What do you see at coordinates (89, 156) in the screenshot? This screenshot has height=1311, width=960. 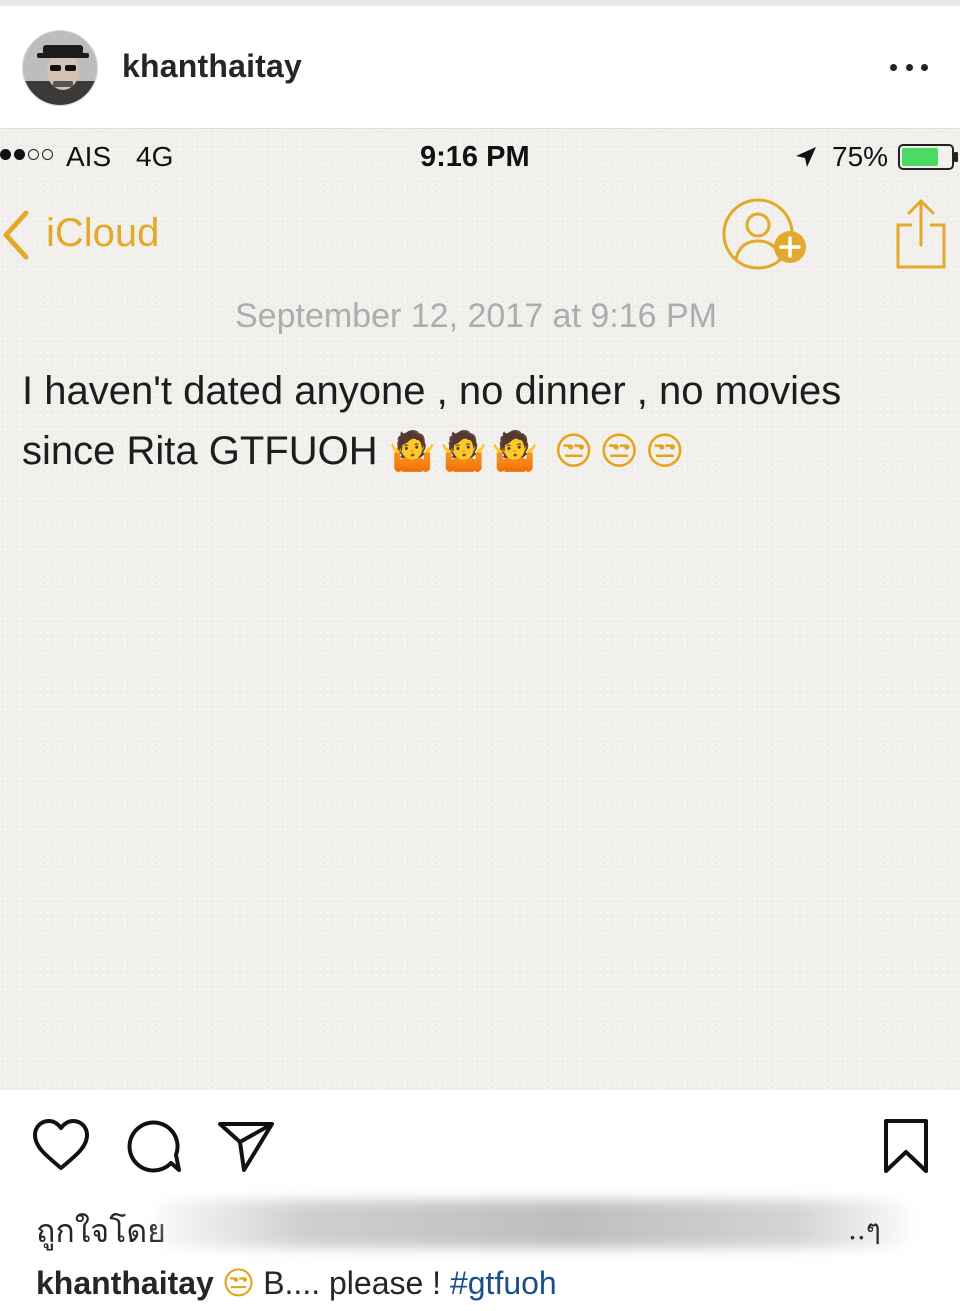 I see `carrier-label: AIS` at bounding box center [89, 156].